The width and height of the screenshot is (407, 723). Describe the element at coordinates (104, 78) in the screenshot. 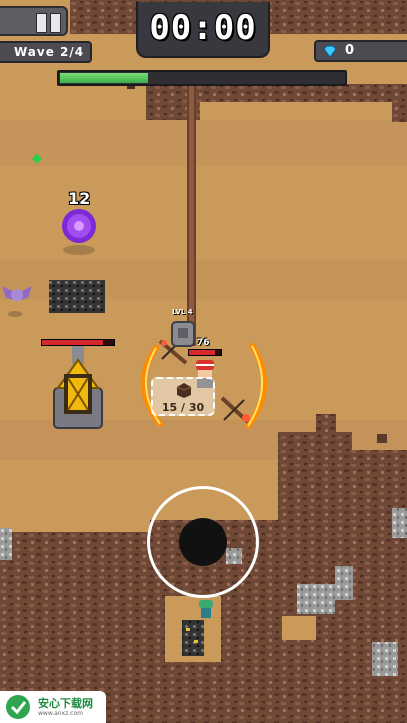

I see `wave-progress-fill` at that location.